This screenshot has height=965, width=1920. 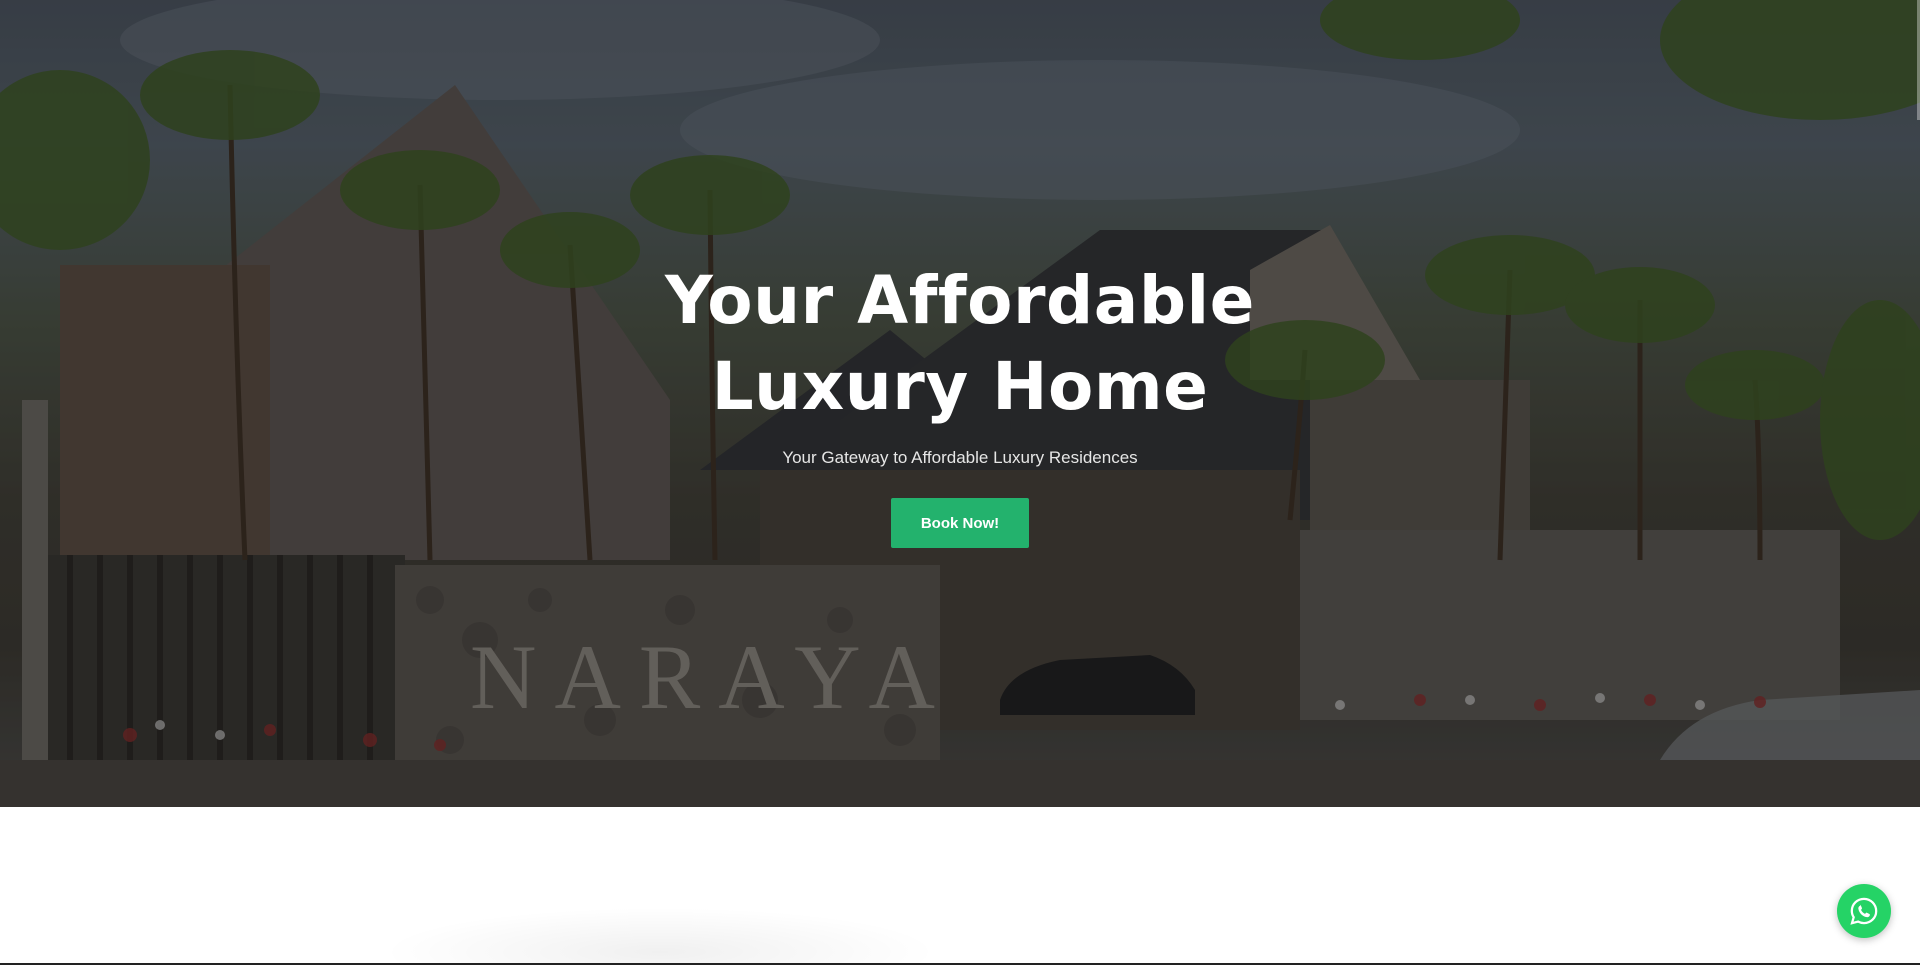 I want to click on hero-title: Your Affordable Luxury Home, so click(x=960, y=344).